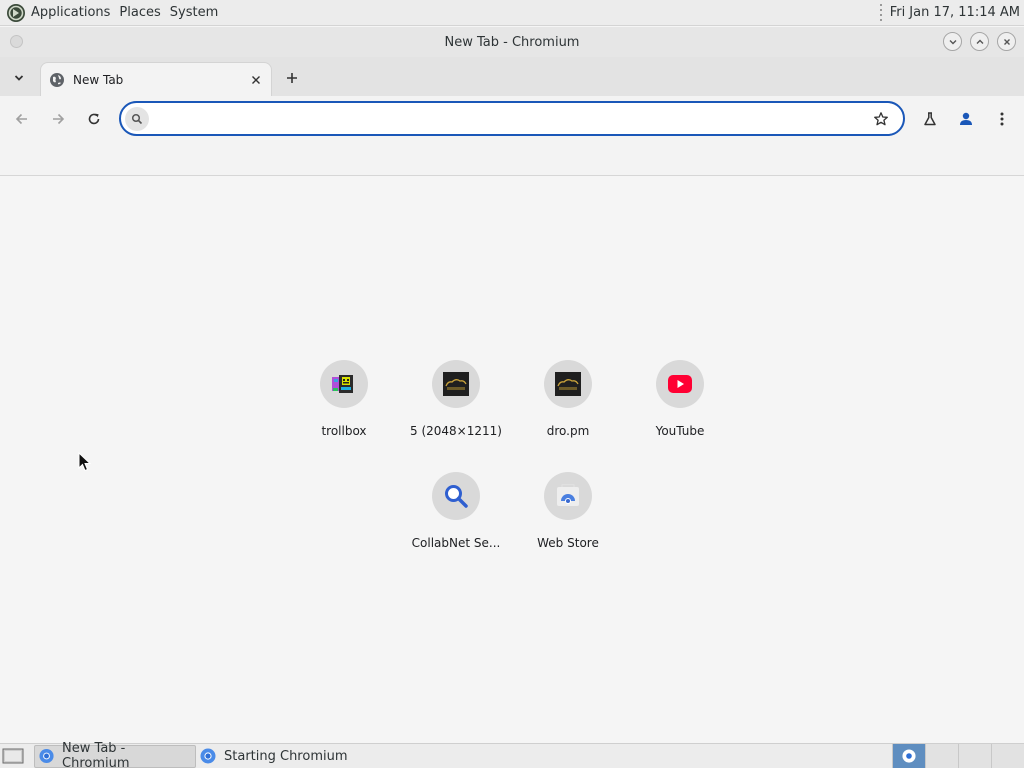  I want to click on window-controls, so click(979, 41).